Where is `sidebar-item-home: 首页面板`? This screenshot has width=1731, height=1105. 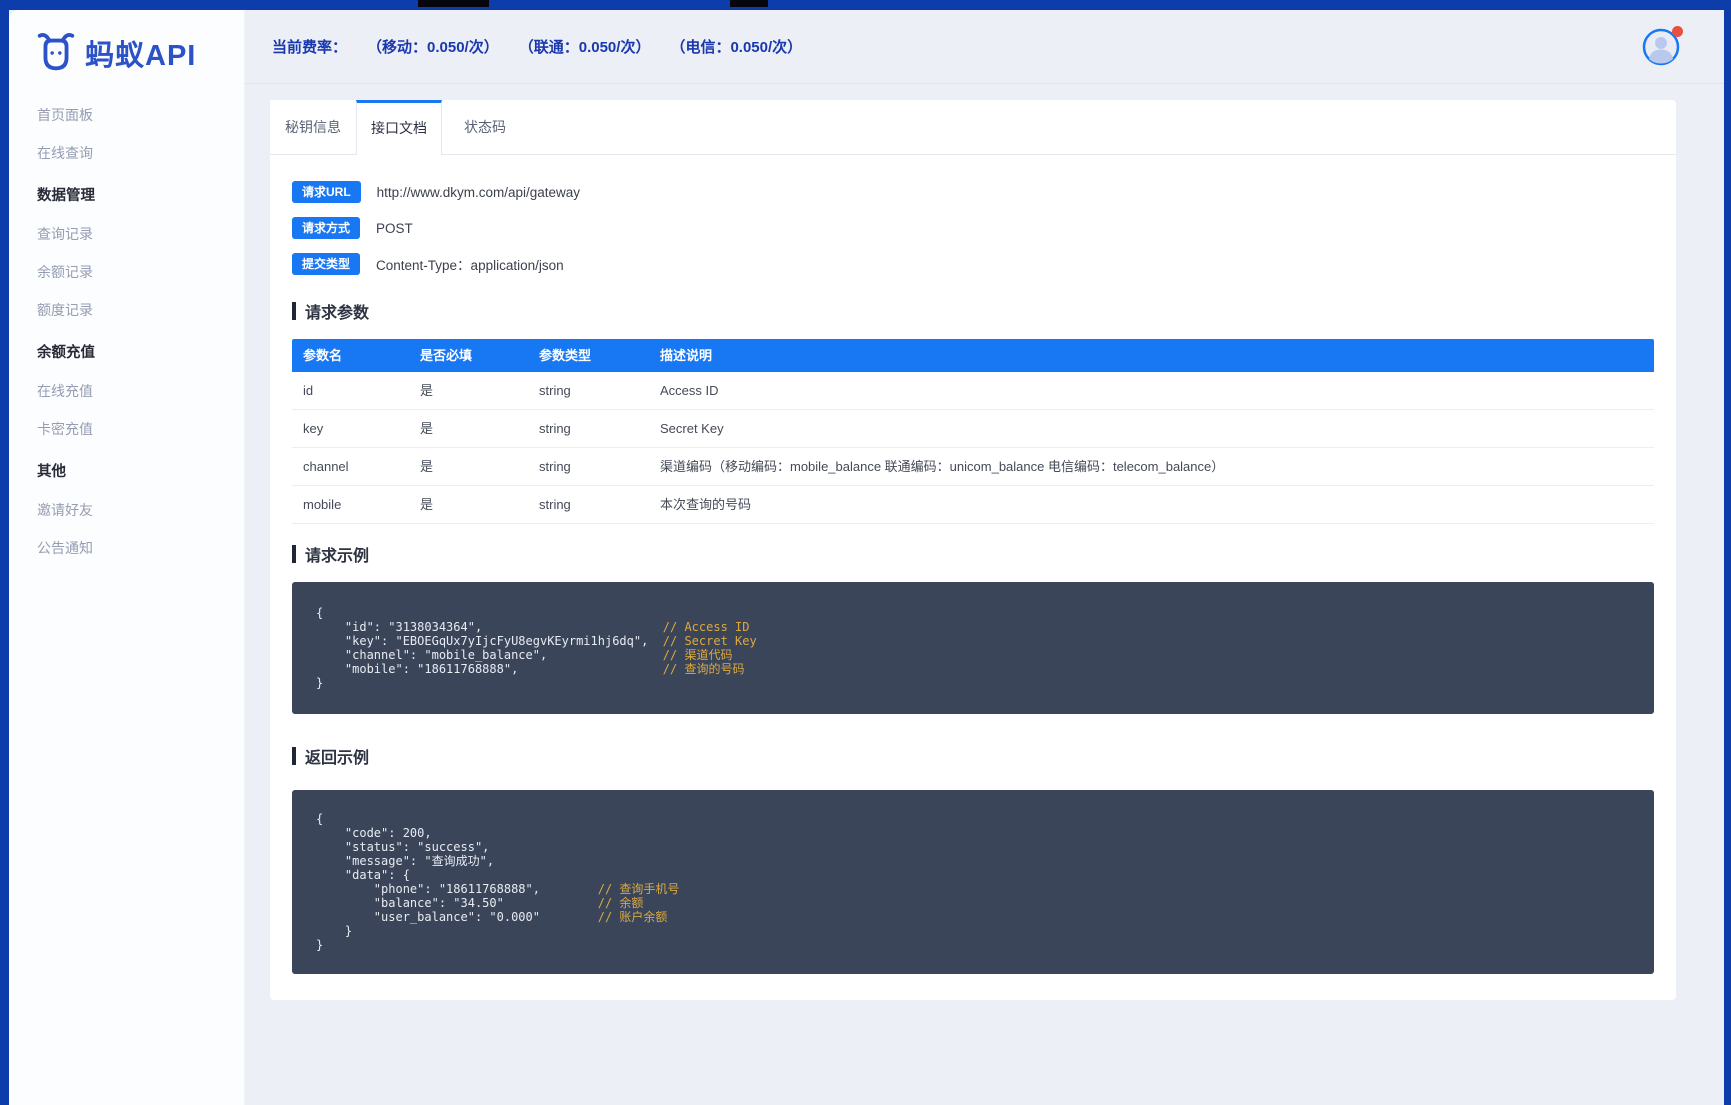 sidebar-item-home: 首页面板 is located at coordinates (126, 115).